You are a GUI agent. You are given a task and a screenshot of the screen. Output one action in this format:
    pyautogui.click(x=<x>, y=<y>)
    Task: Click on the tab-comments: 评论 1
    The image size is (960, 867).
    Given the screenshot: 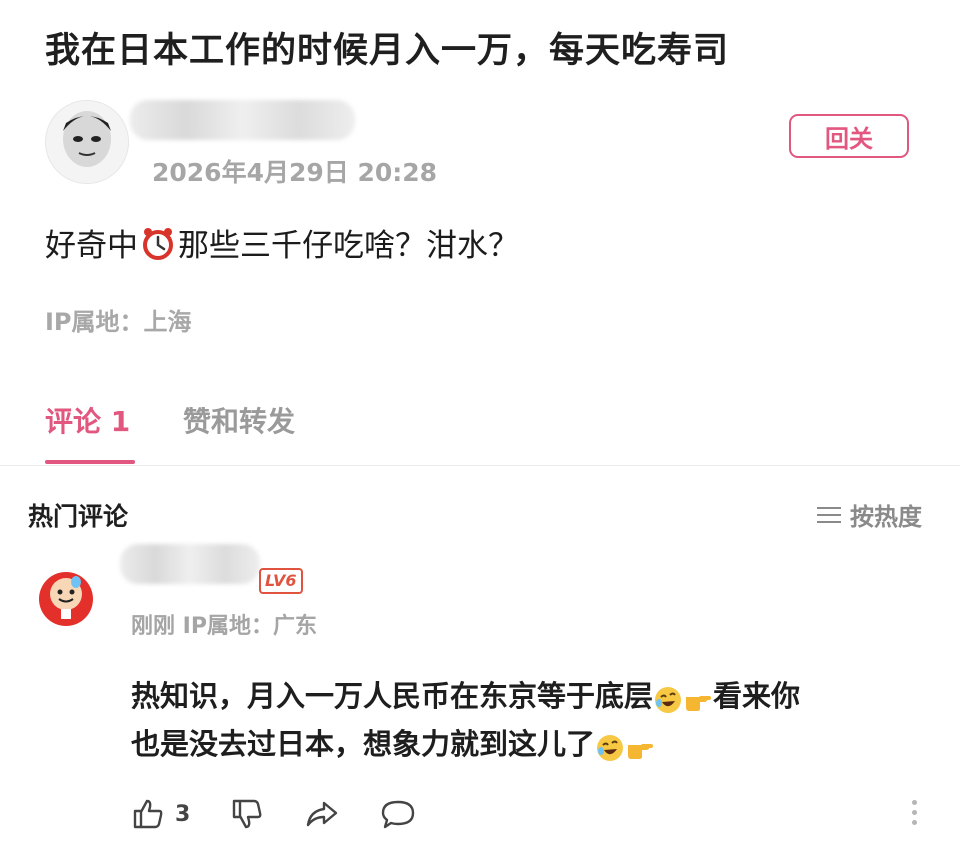 What is the action you would take?
    pyautogui.click(x=87, y=420)
    